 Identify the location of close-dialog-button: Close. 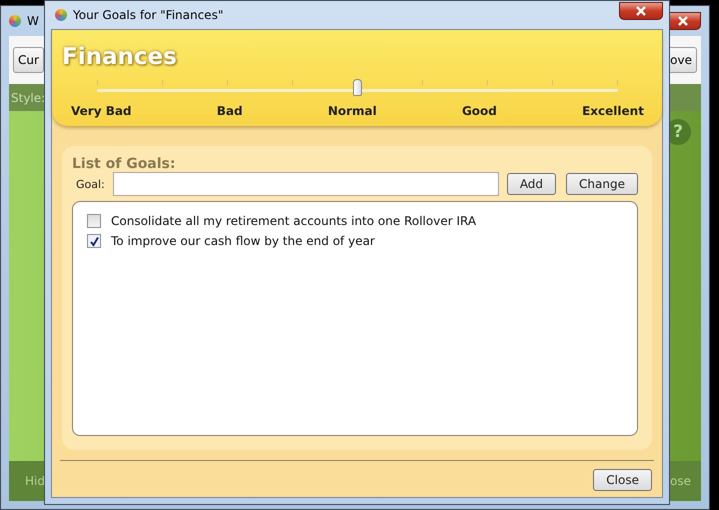
(622, 480).